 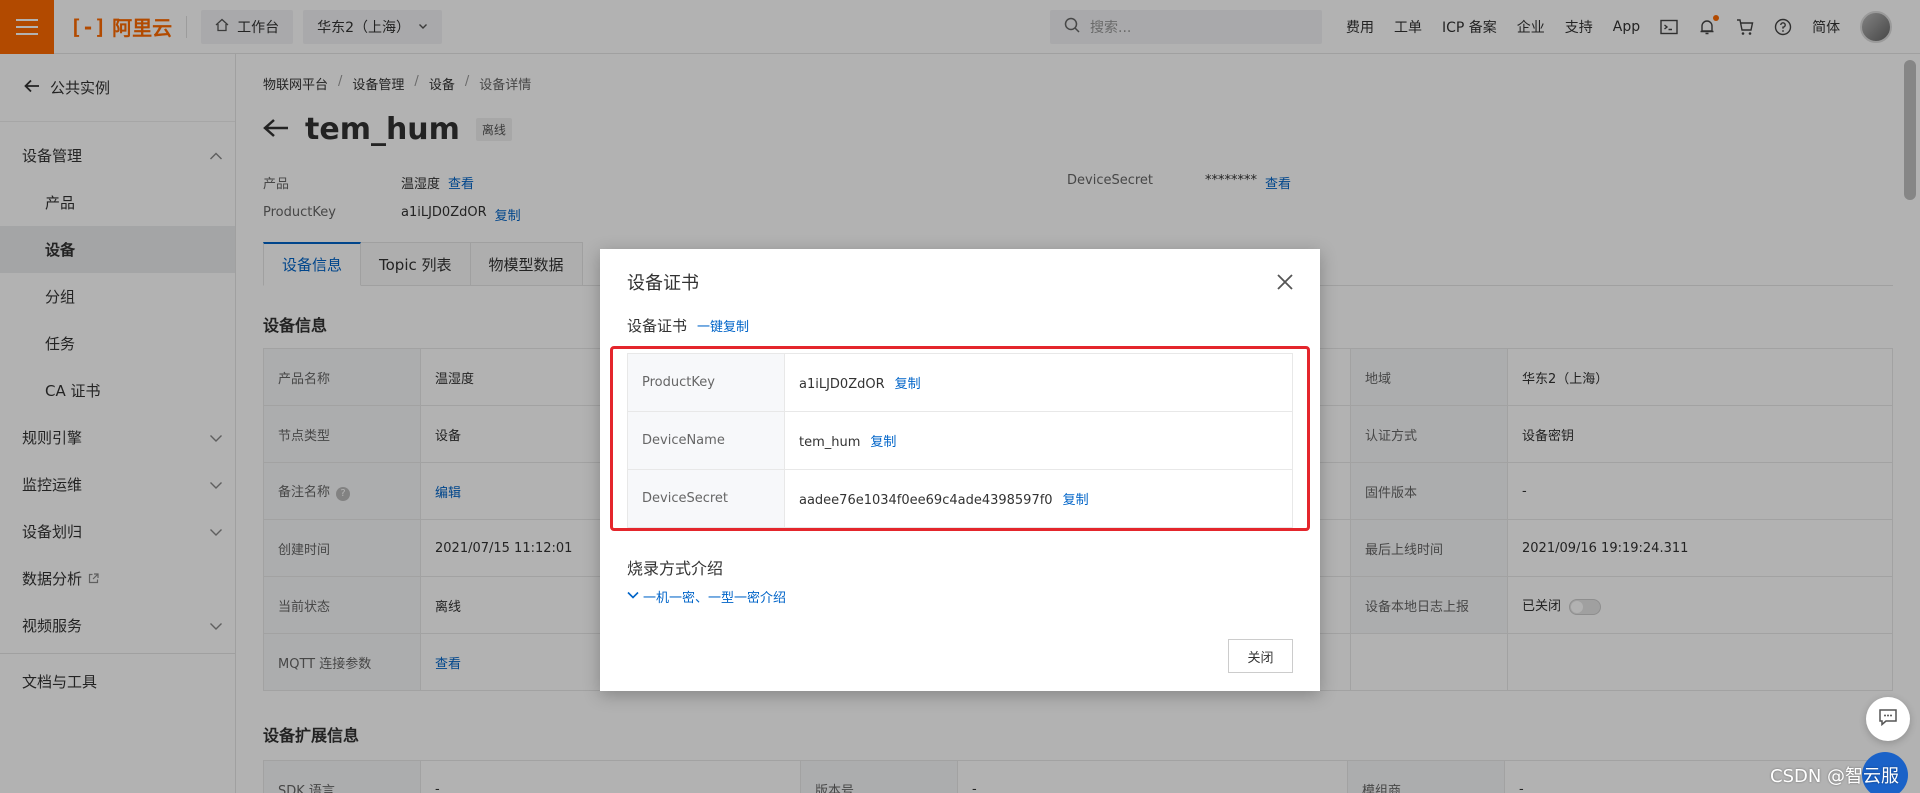 I want to click on feedback-button, so click(x=1888, y=719).